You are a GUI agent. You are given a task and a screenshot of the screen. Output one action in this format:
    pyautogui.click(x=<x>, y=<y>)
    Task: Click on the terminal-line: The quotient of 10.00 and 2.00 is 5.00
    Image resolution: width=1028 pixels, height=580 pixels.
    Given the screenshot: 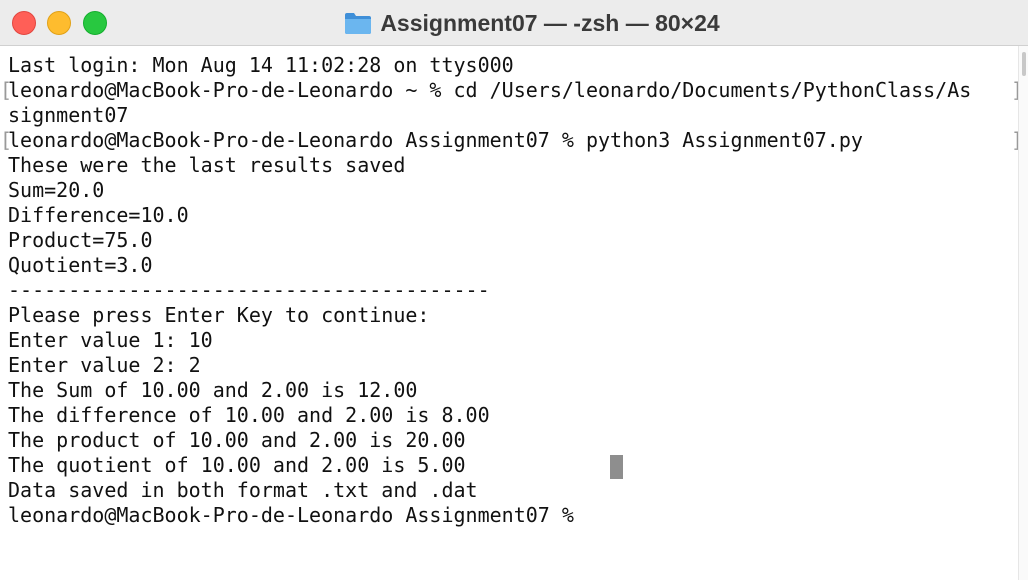 What is the action you would take?
    pyautogui.click(x=237, y=465)
    